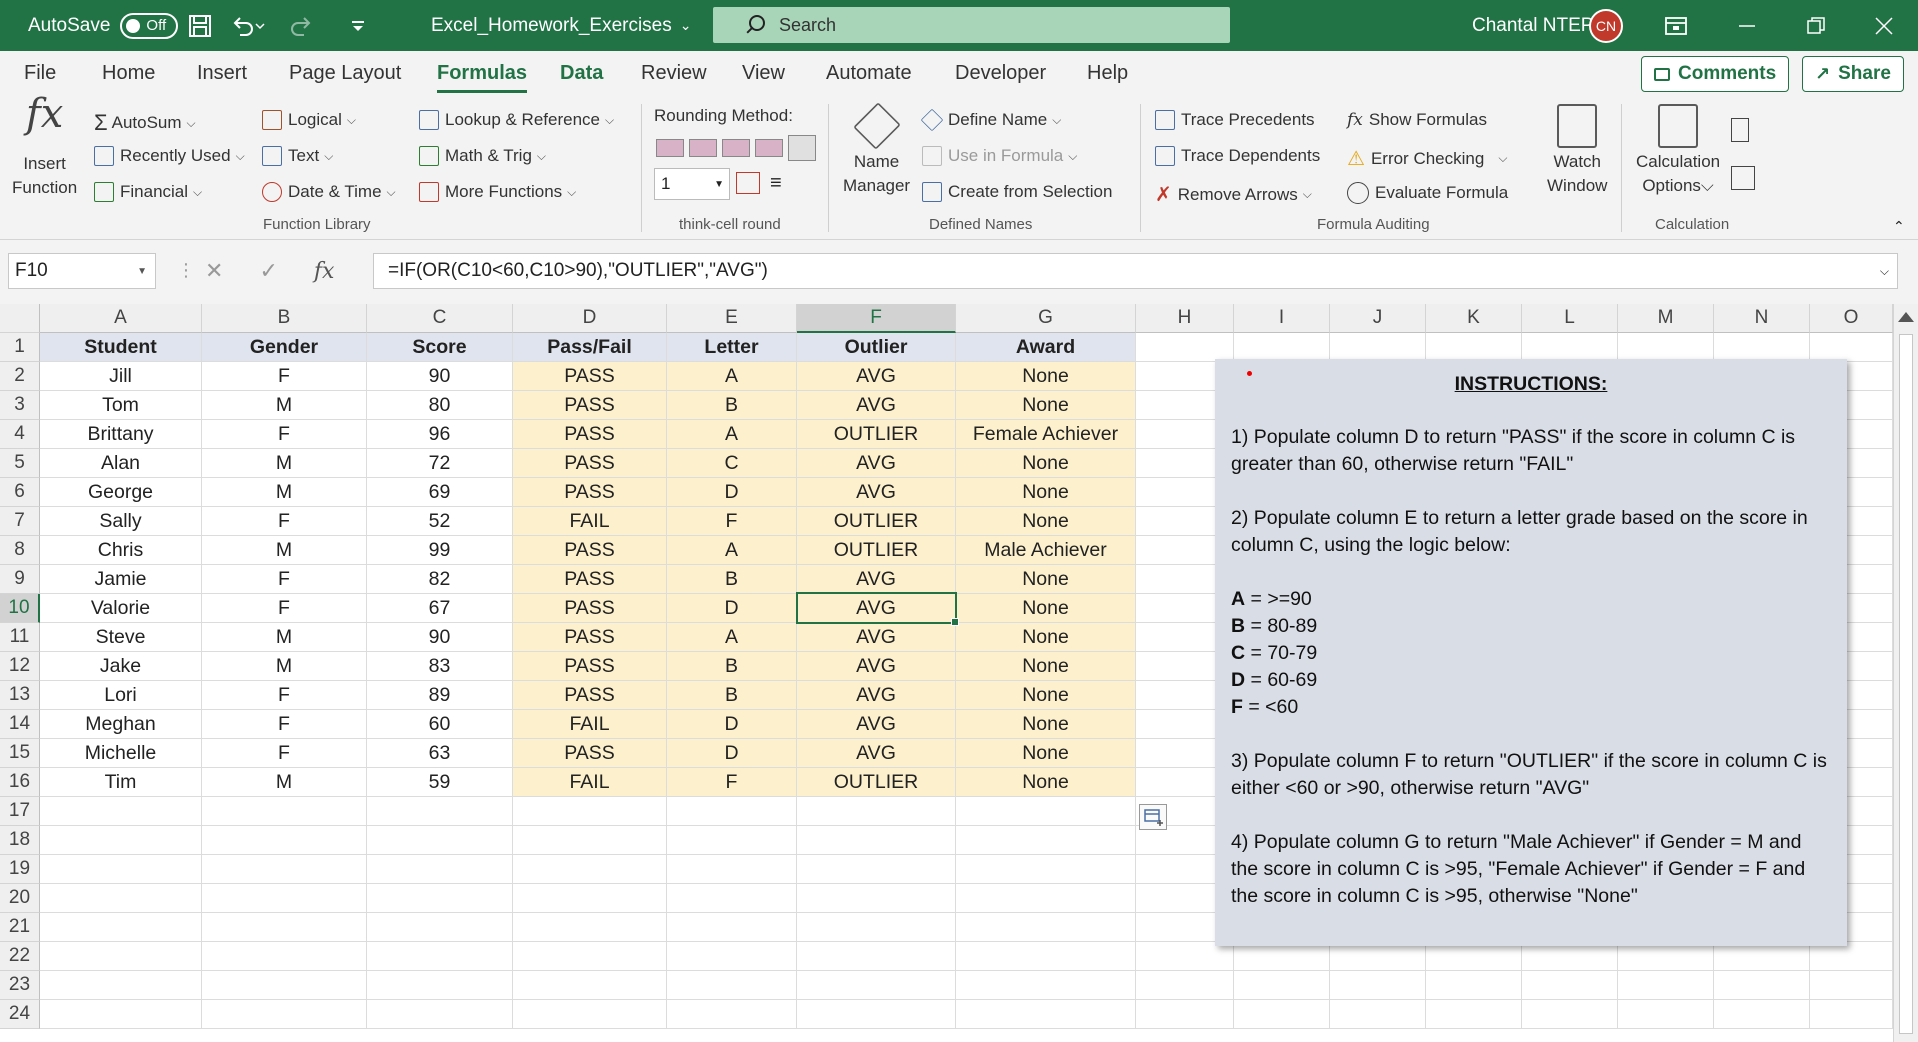 Image resolution: width=1918 pixels, height=1042 pixels. I want to click on date-time-button: Date & Time ⌵, so click(329, 192).